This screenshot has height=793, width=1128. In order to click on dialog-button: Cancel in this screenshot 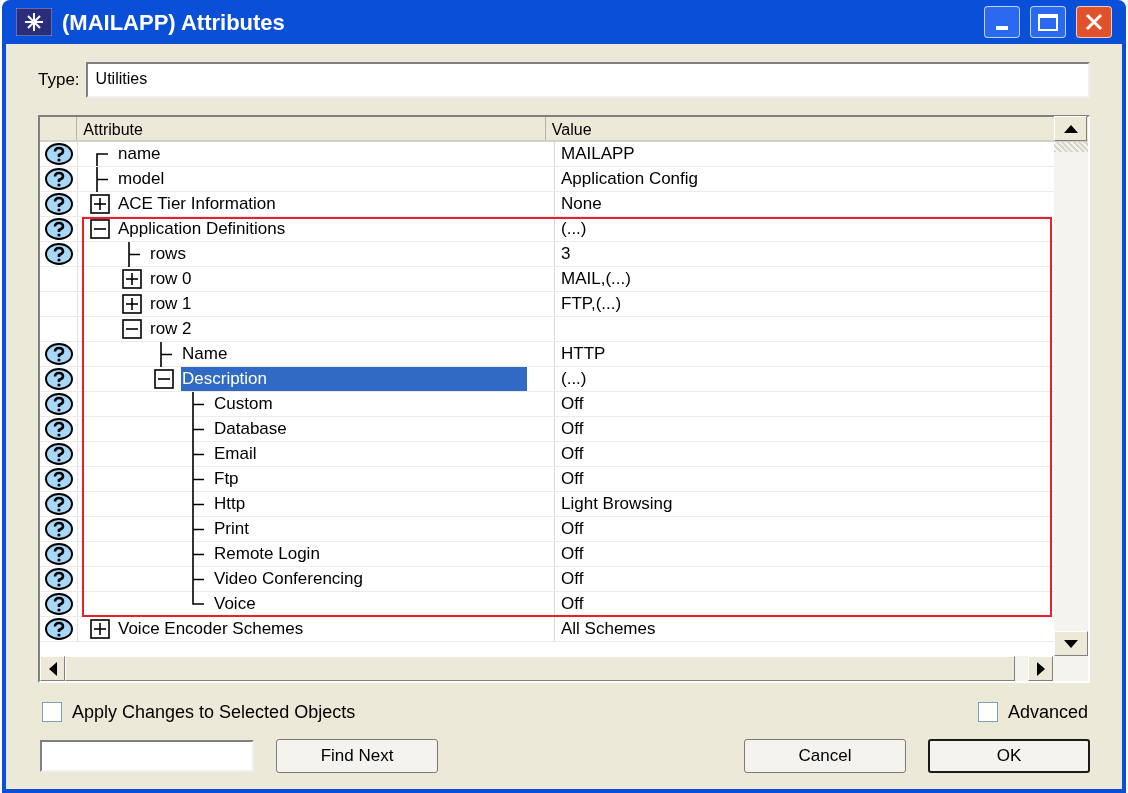, I will do `click(825, 756)`.